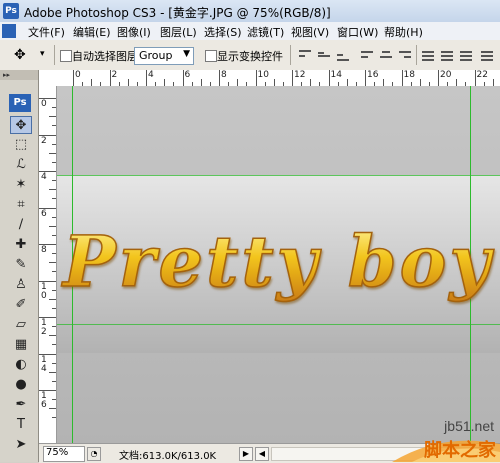 The height and width of the screenshot is (463, 500). I want to click on menu-select: 选择(S), so click(223, 32).